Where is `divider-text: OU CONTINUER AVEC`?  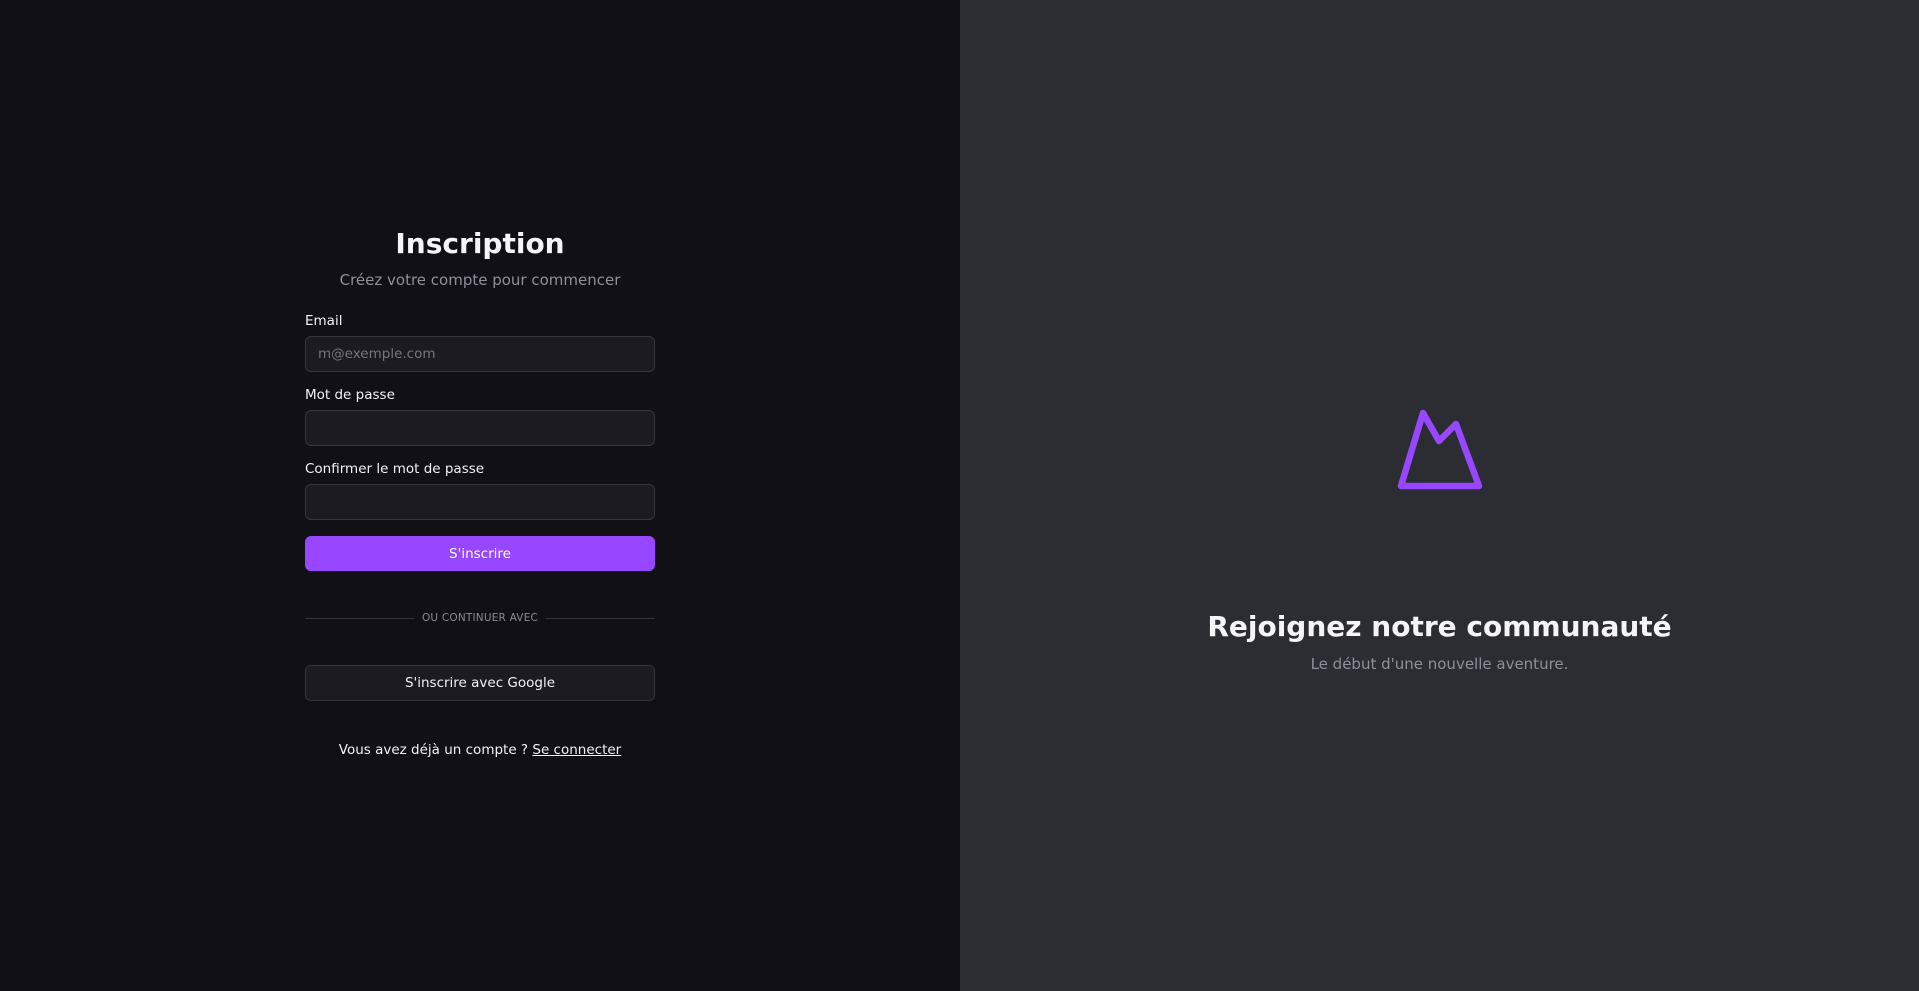
divider-text: OU CONTINUER AVEC is located at coordinates (480, 618).